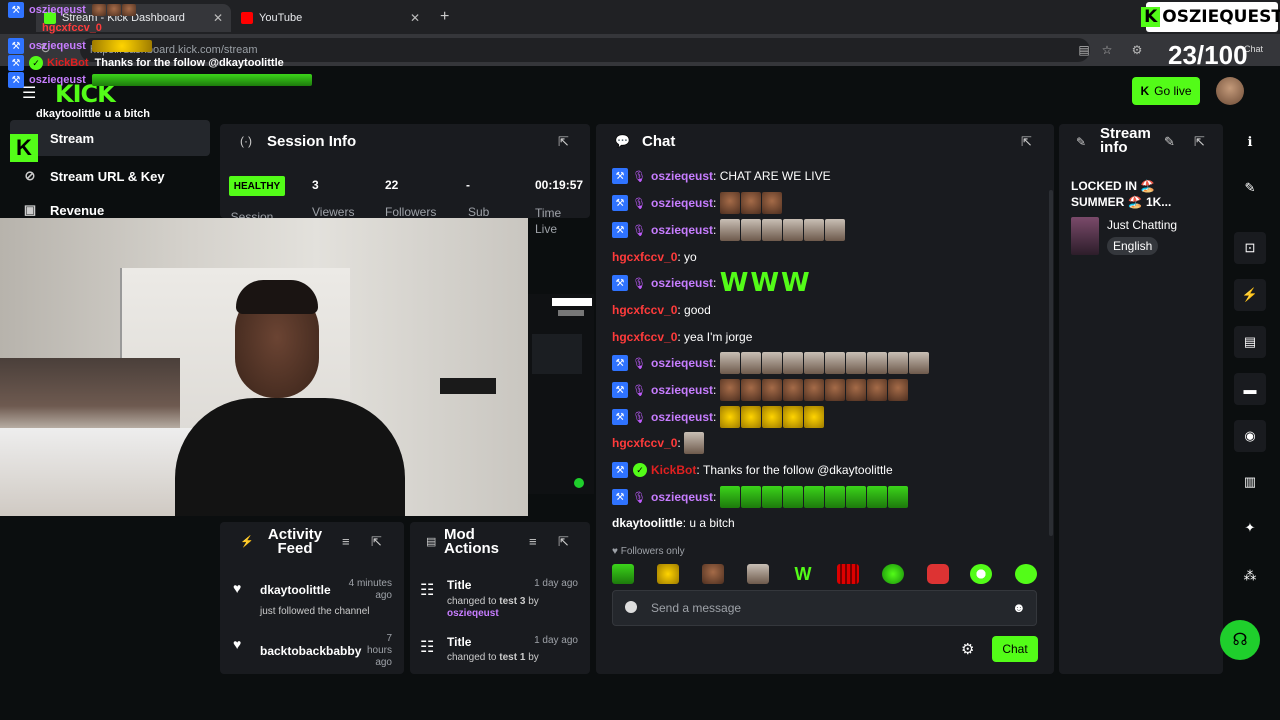  What do you see at coordinates (1250, 482) in the screenshot?
I see `layout-icon: ▥` at bounding box center [1250, 482].